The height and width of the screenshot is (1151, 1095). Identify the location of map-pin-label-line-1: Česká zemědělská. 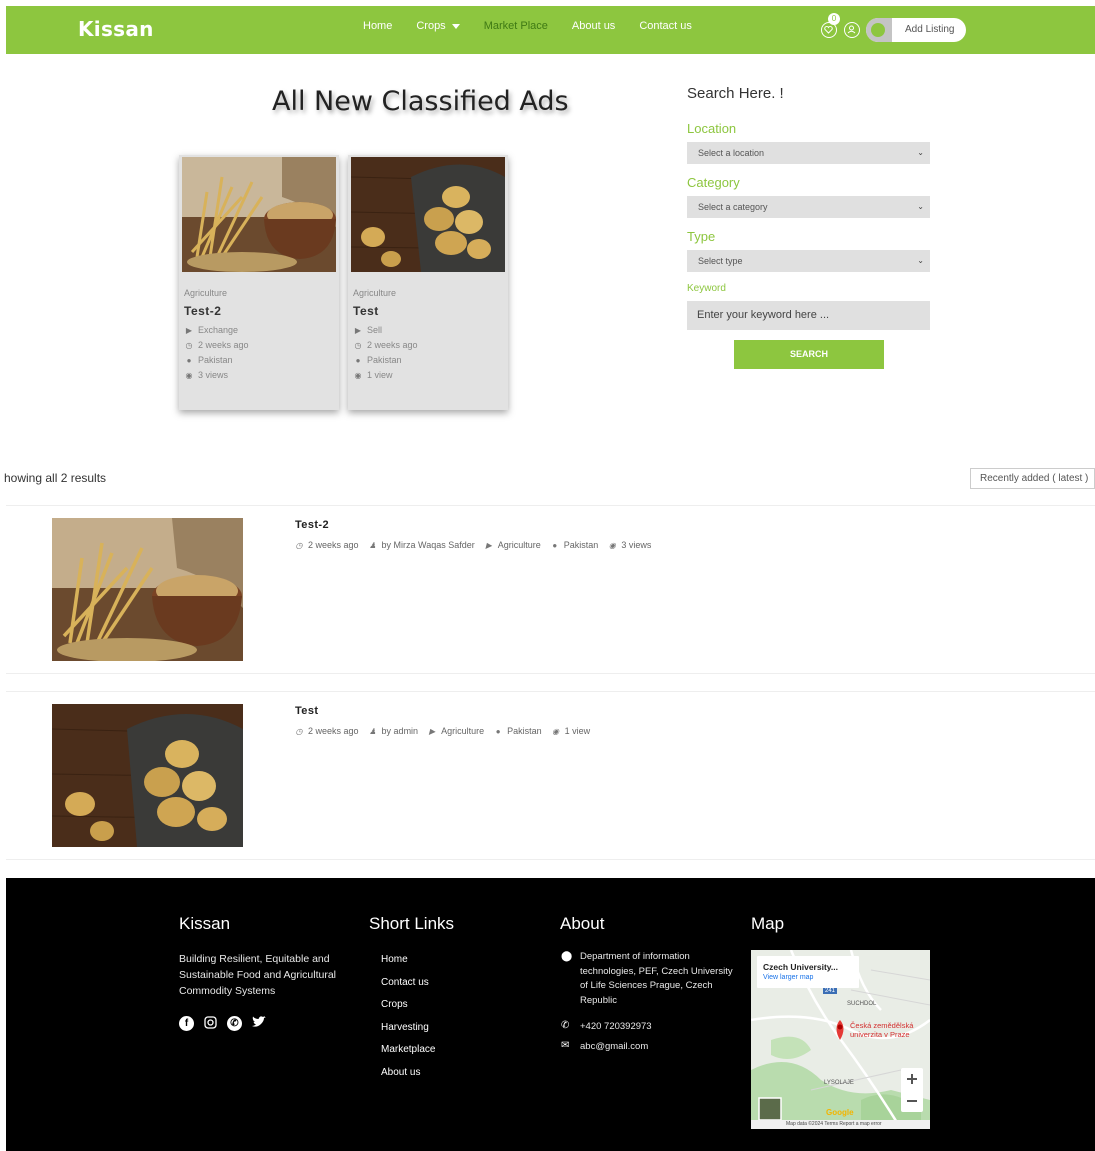
(882, 1025).